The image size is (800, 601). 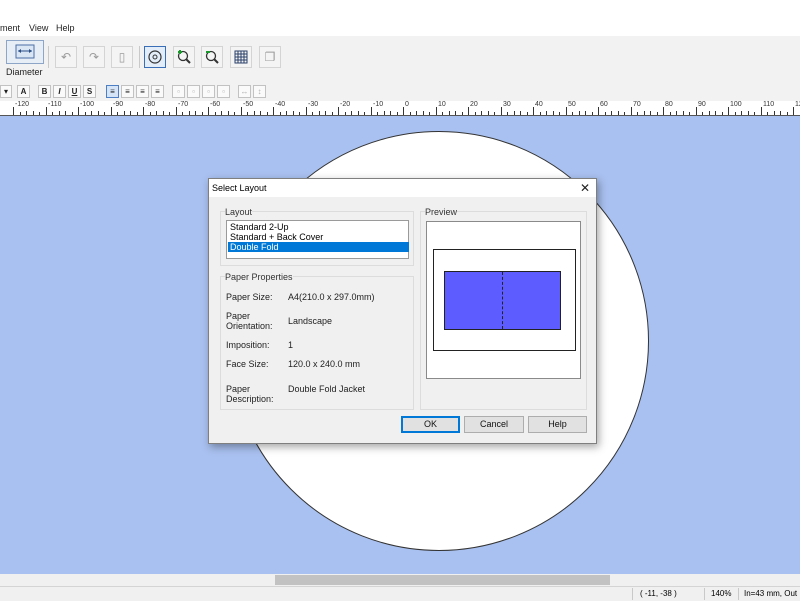 What do you see at coordinates (25, 52) in the screenshot?
I see `diameter-button` at bounding box center [25, 52].